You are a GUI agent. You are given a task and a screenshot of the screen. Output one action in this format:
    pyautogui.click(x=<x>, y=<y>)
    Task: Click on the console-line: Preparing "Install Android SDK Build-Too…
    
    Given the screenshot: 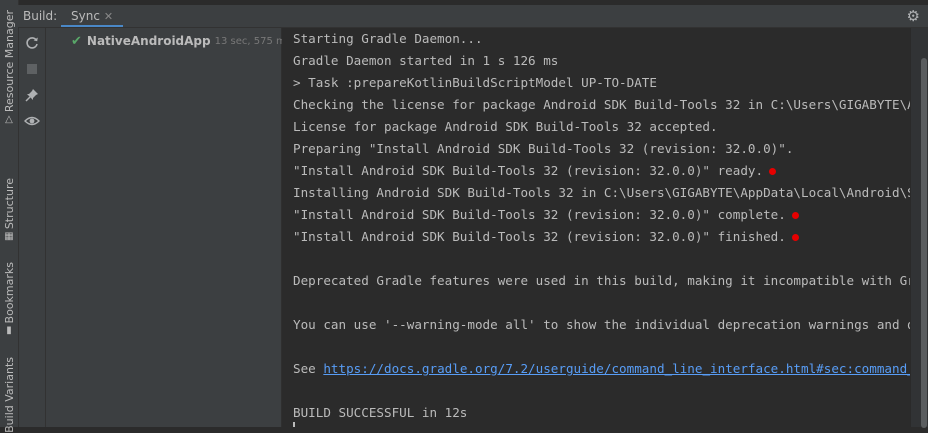 What is the action you would take?
    pyautogui.click(x=543, y=149)
    